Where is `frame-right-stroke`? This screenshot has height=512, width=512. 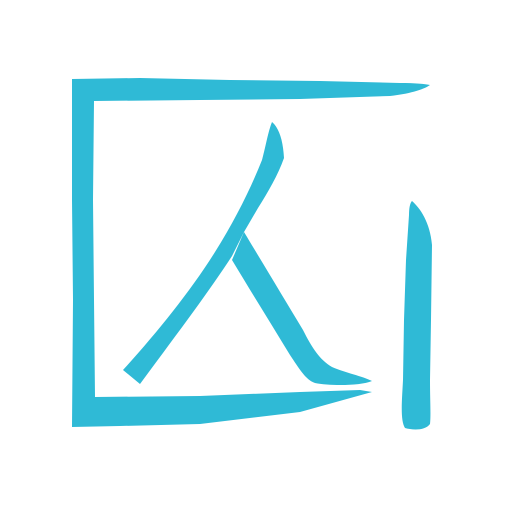 frame-right-stroke is located at coordinates (416, 315).